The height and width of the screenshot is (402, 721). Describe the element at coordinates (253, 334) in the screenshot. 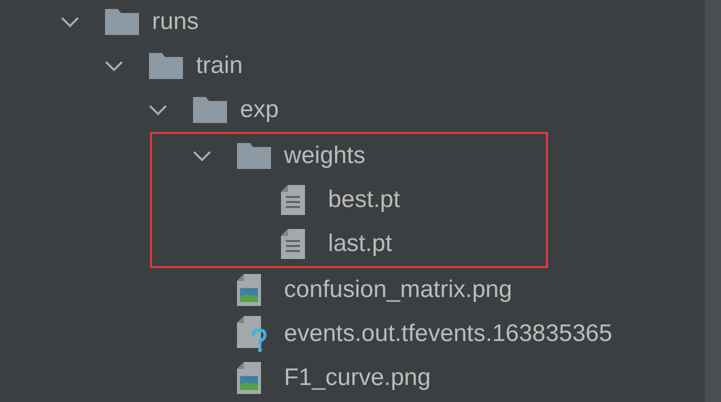

I see `unknown-file-icon` at that location.